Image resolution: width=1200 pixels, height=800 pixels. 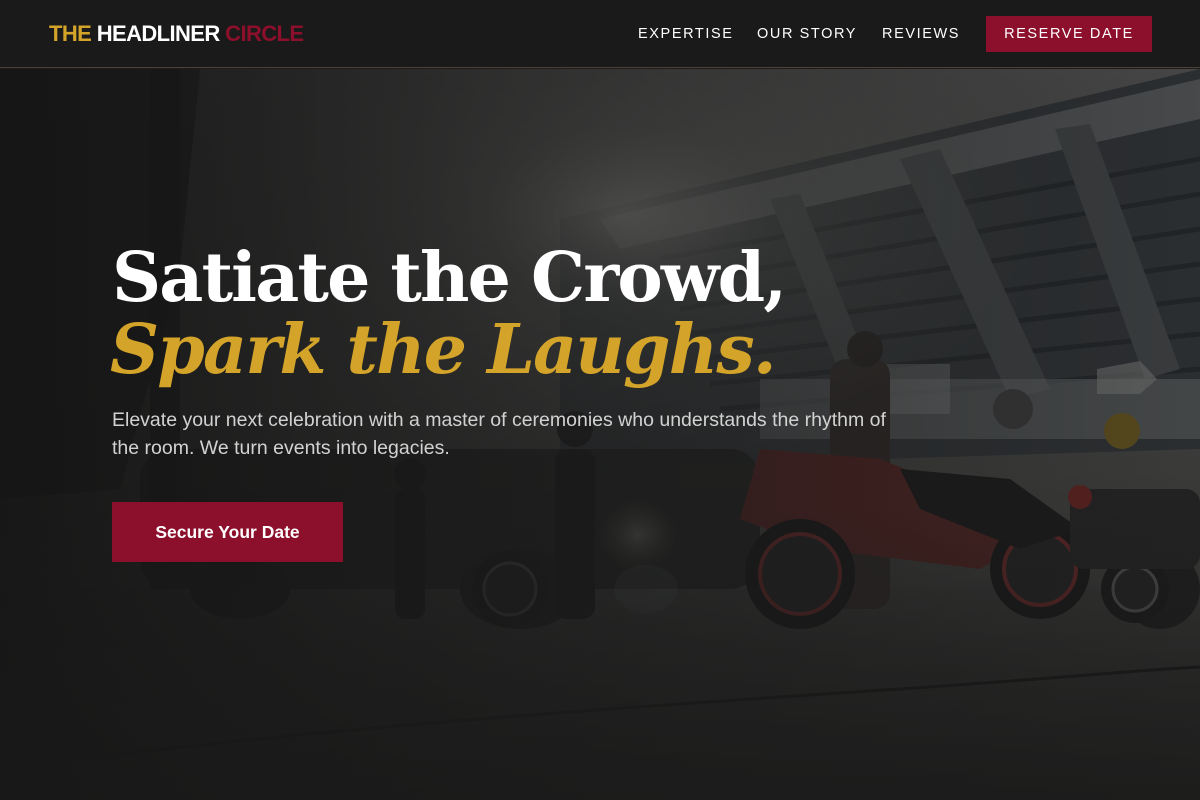 What do you see at coordinates (921, 34) in the screenshot?
I see `nav-link-reviews: REVIEWS` at bounding box center [921, 34].